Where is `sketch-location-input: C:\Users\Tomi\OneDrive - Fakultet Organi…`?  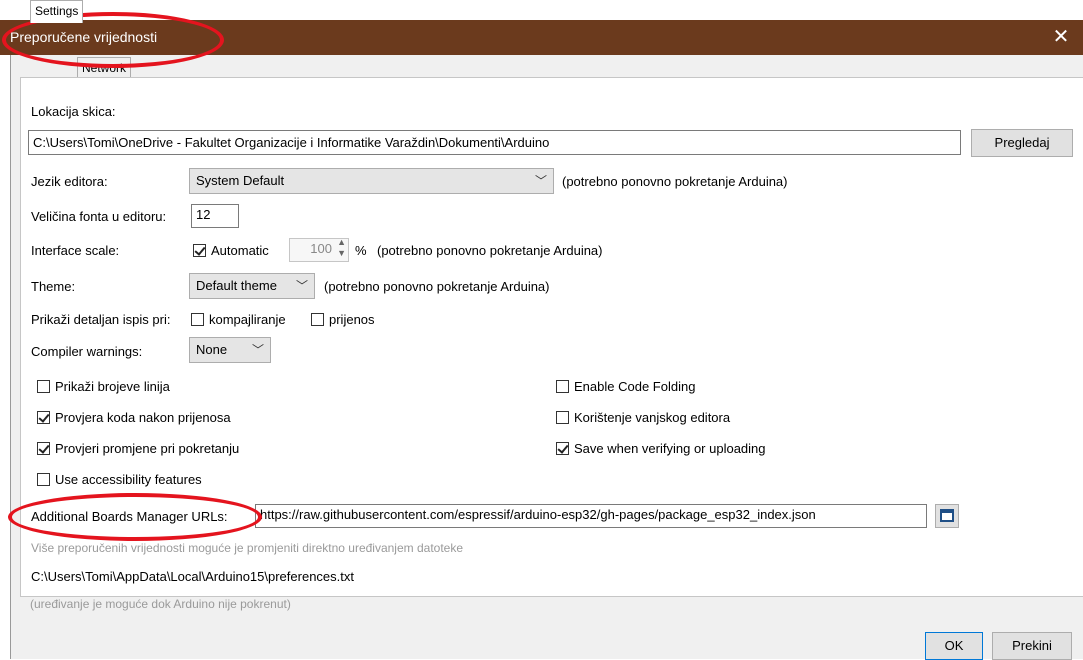
sketch-location-input: C:\Users\Tomi\OneDrive - Fakultet Organi… is located at coordinates (494, 142).